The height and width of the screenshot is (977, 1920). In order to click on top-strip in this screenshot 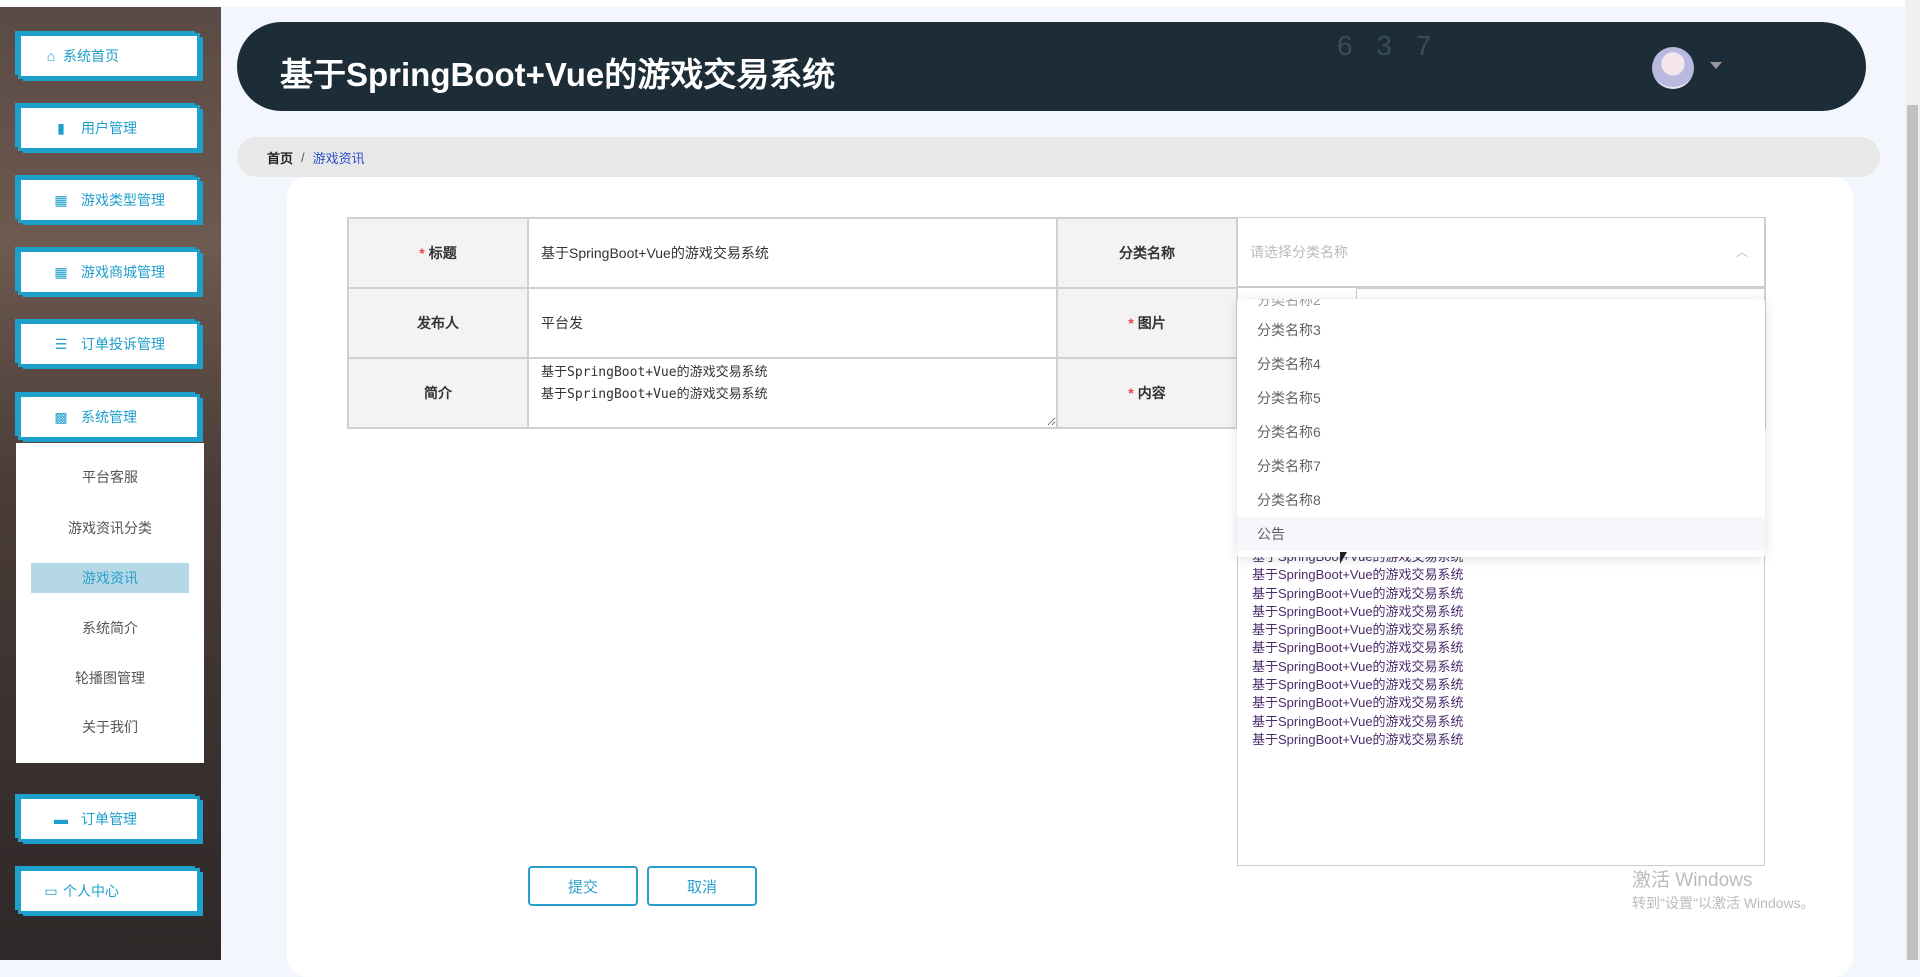, I will do `click(960, 3)`.